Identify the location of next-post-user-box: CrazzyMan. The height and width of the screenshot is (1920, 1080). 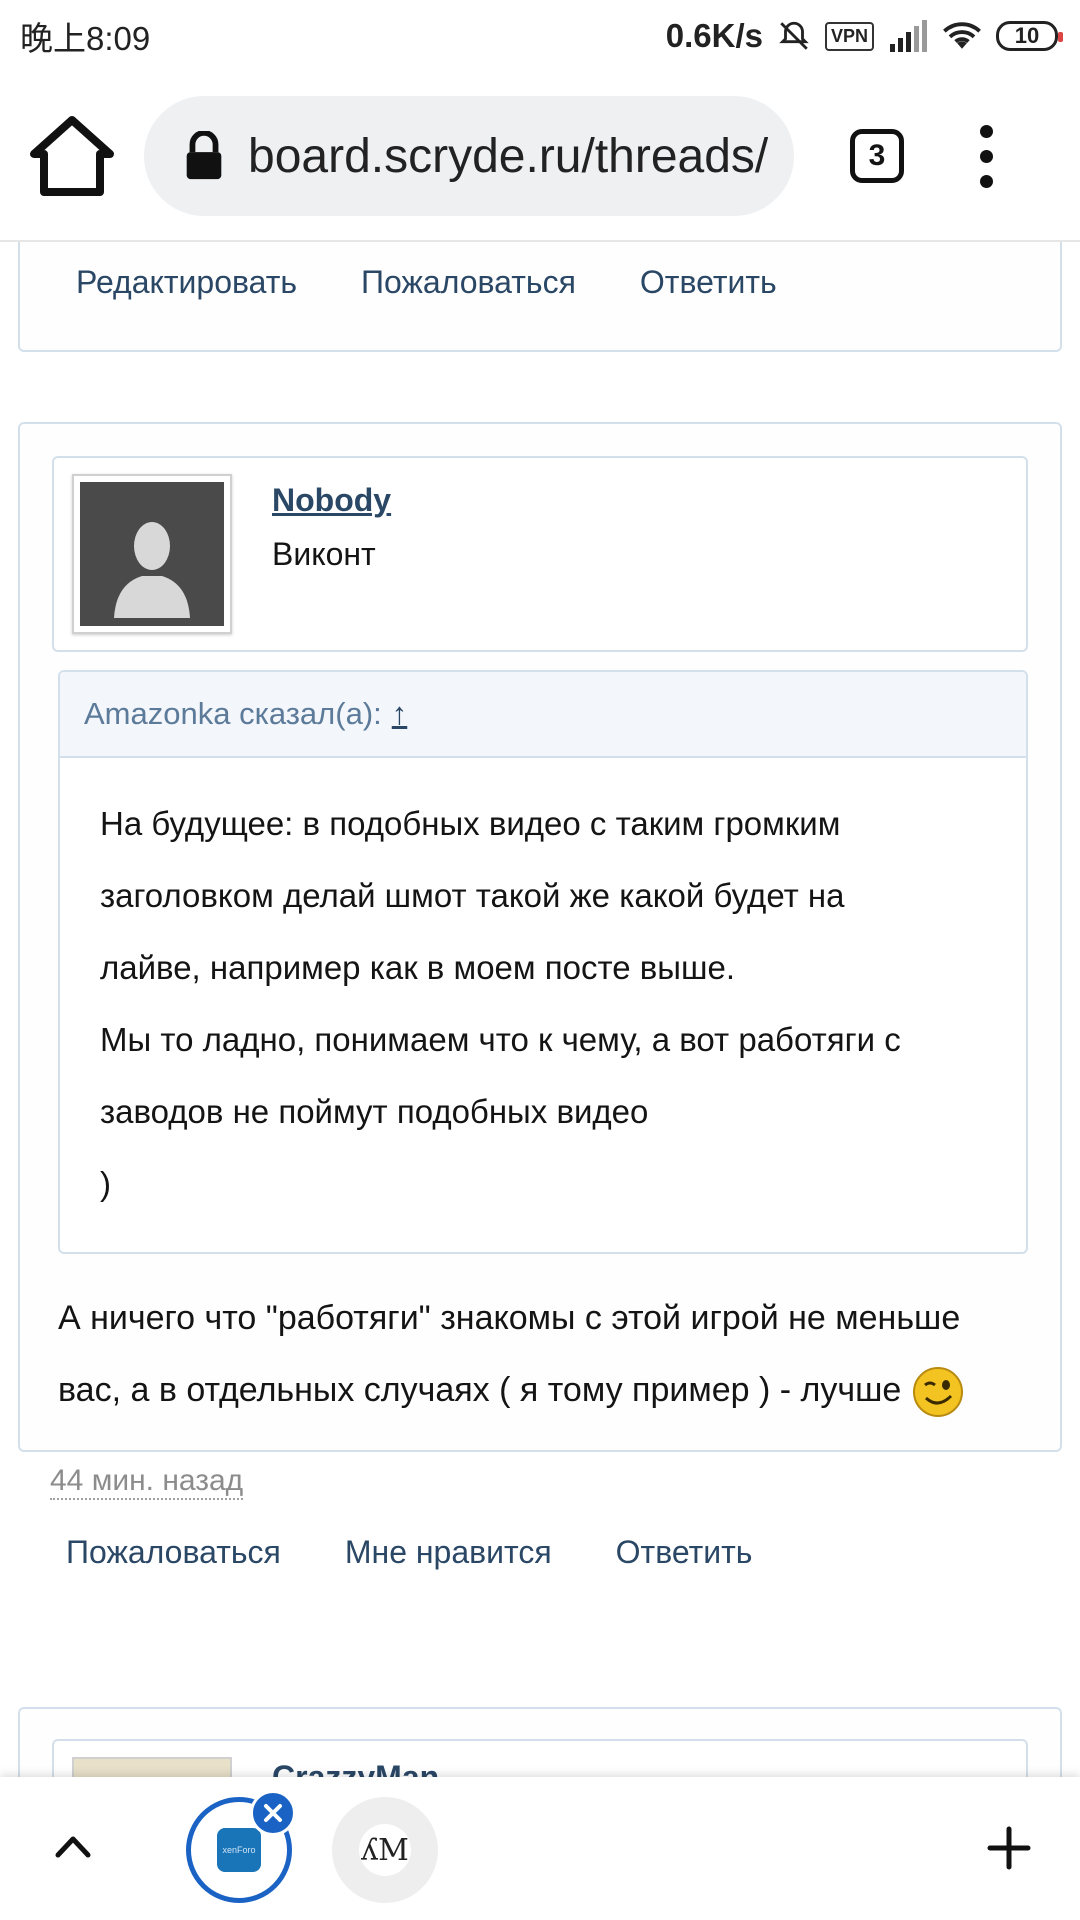
(540, 1758).